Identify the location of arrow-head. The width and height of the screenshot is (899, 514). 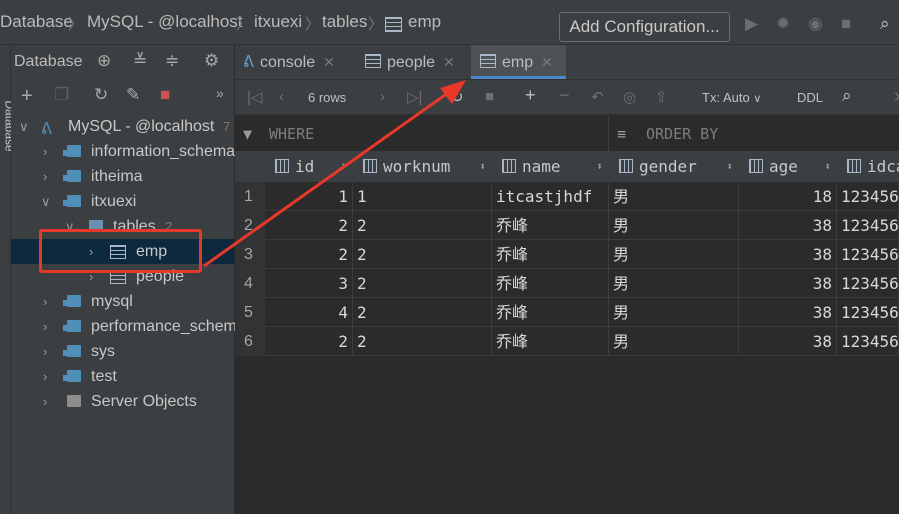
(453, 92).